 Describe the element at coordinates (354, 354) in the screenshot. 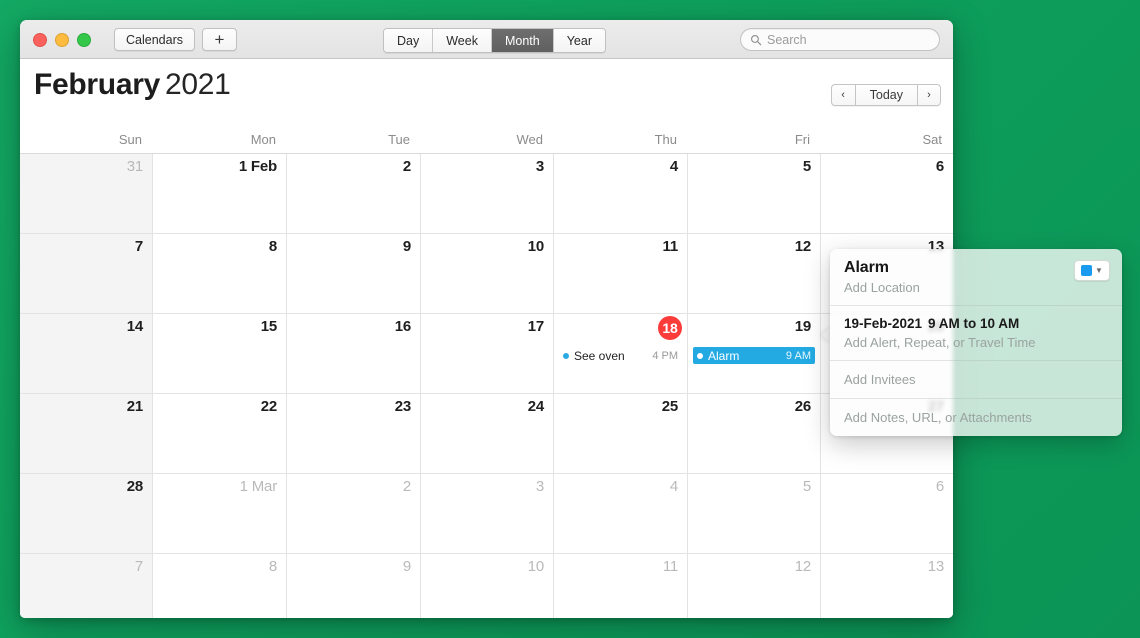

I see `day-cell: 16` at that location.